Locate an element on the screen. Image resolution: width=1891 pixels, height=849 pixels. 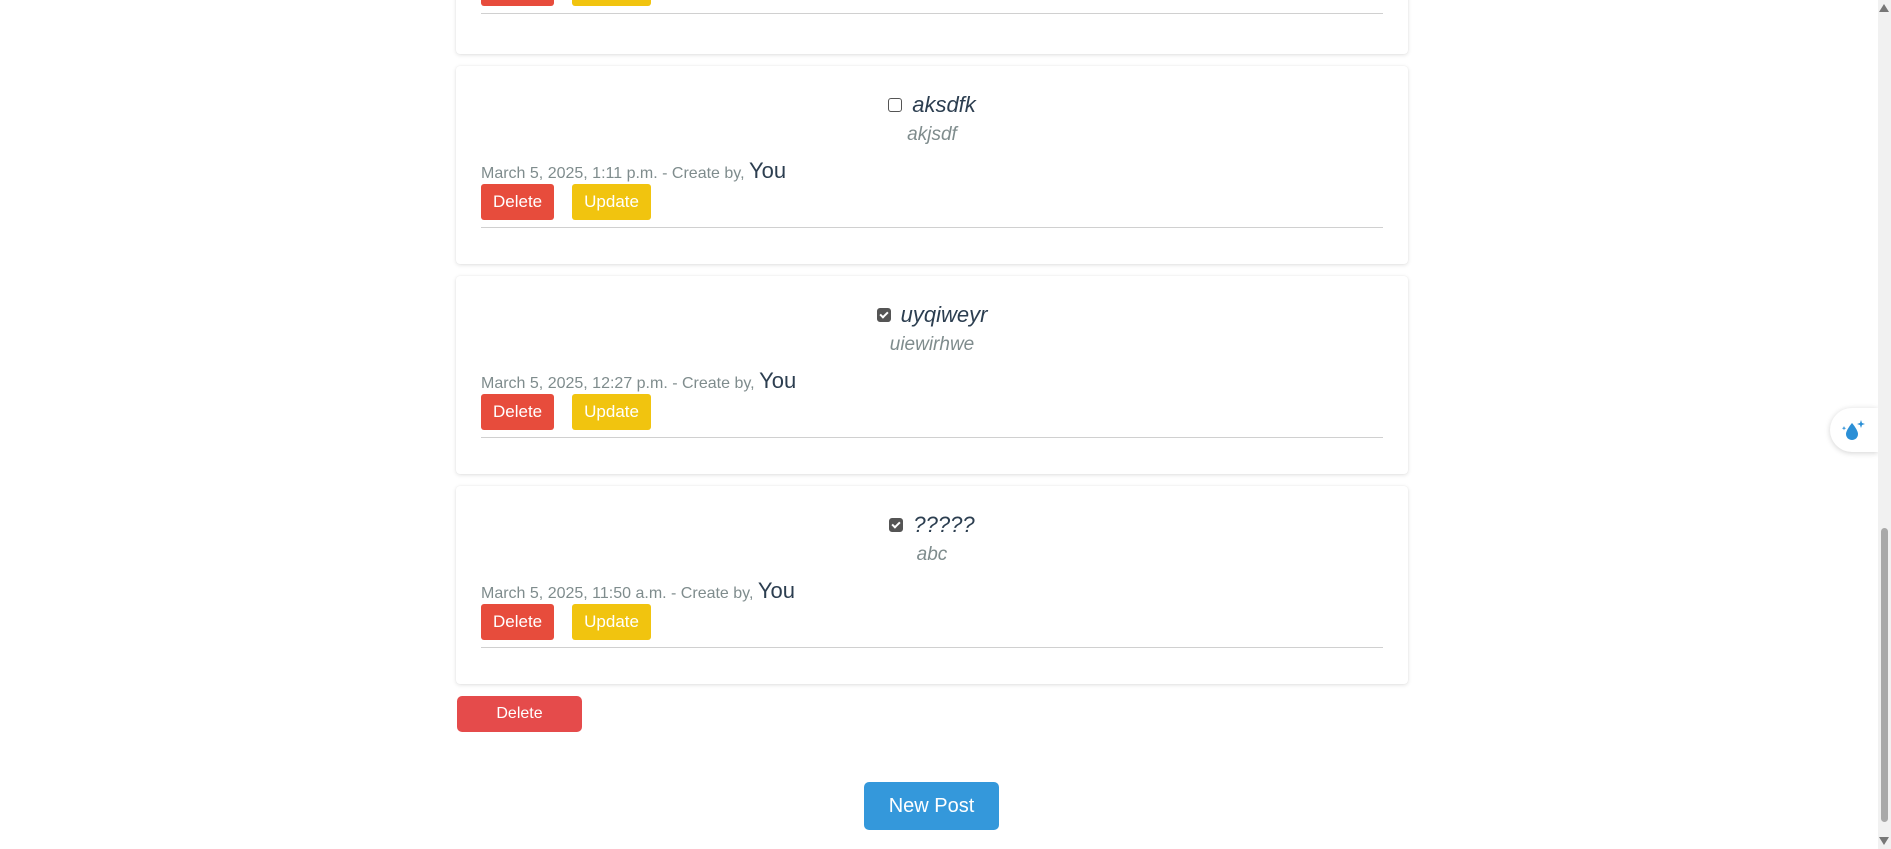
post-title-row: ????? is located at coordinates (932, 525).